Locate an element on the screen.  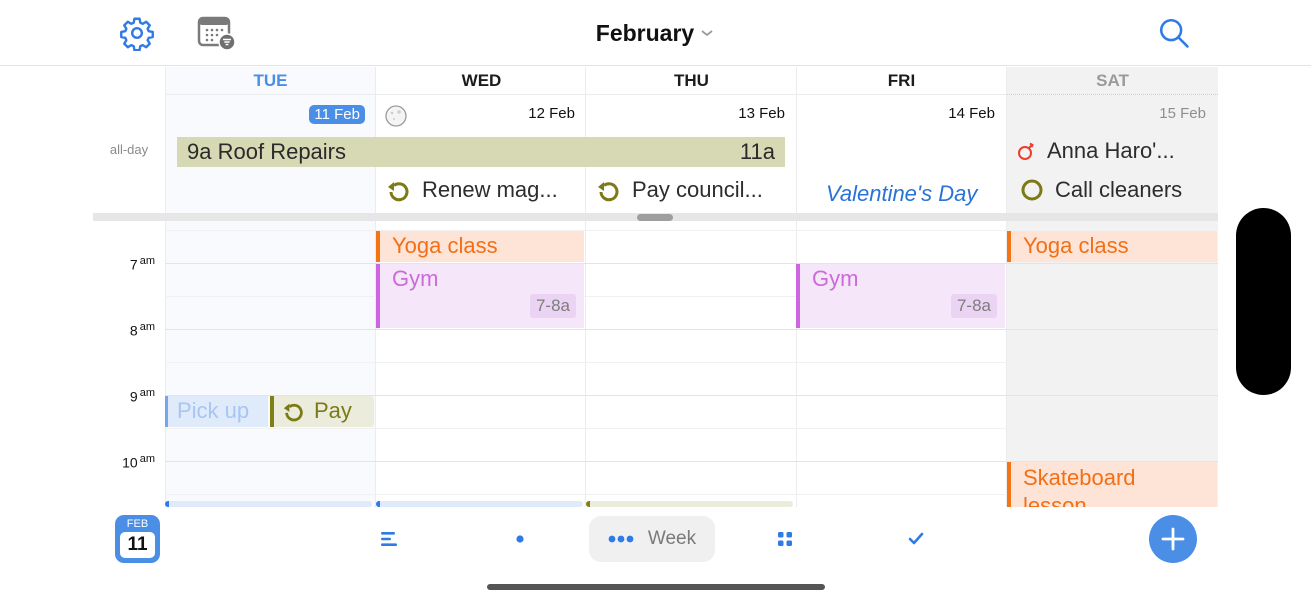
calendar-filter-button is located at coordinates (216, 33).